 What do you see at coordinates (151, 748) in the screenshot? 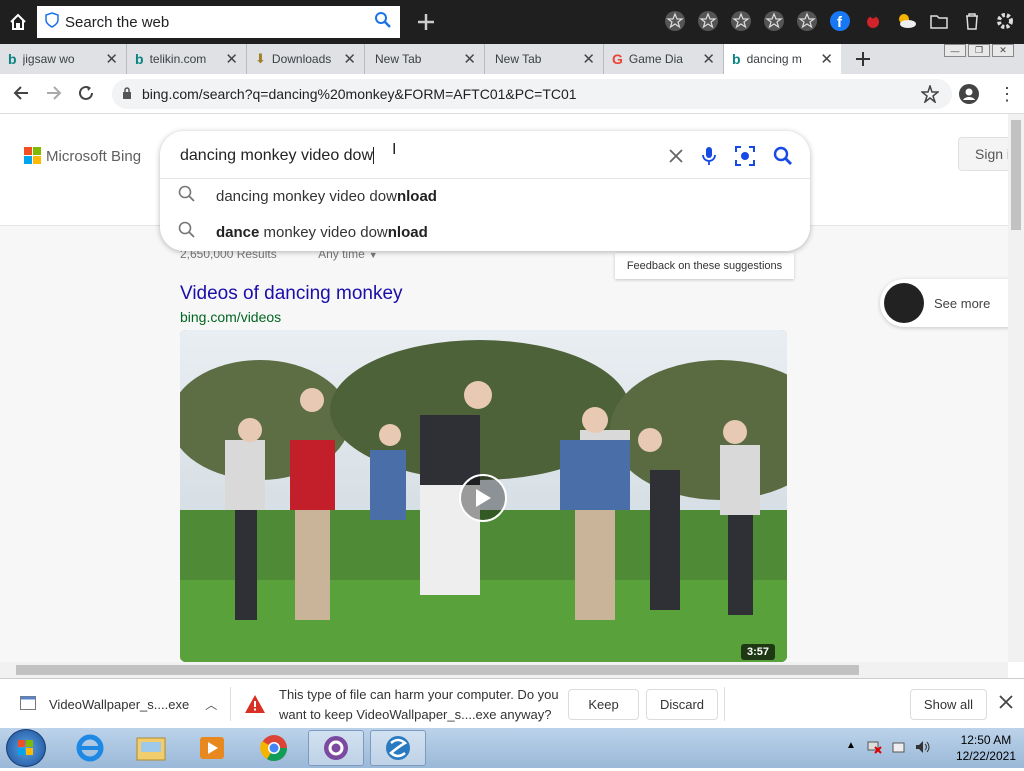
I see `file-explorer-icon` at bounding box center [151, 748].